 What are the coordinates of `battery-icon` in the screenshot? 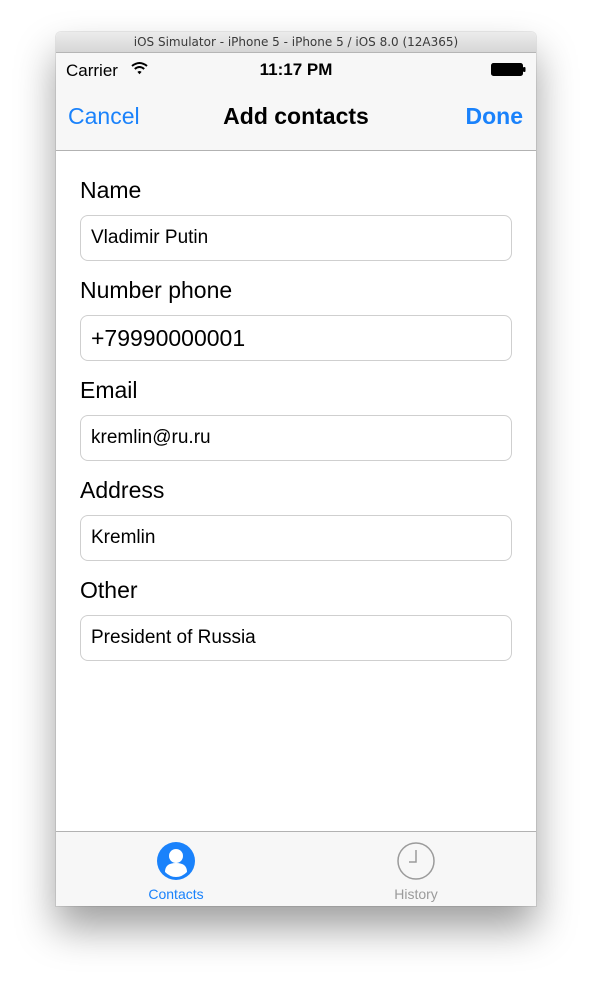 It's located at (508, 69).